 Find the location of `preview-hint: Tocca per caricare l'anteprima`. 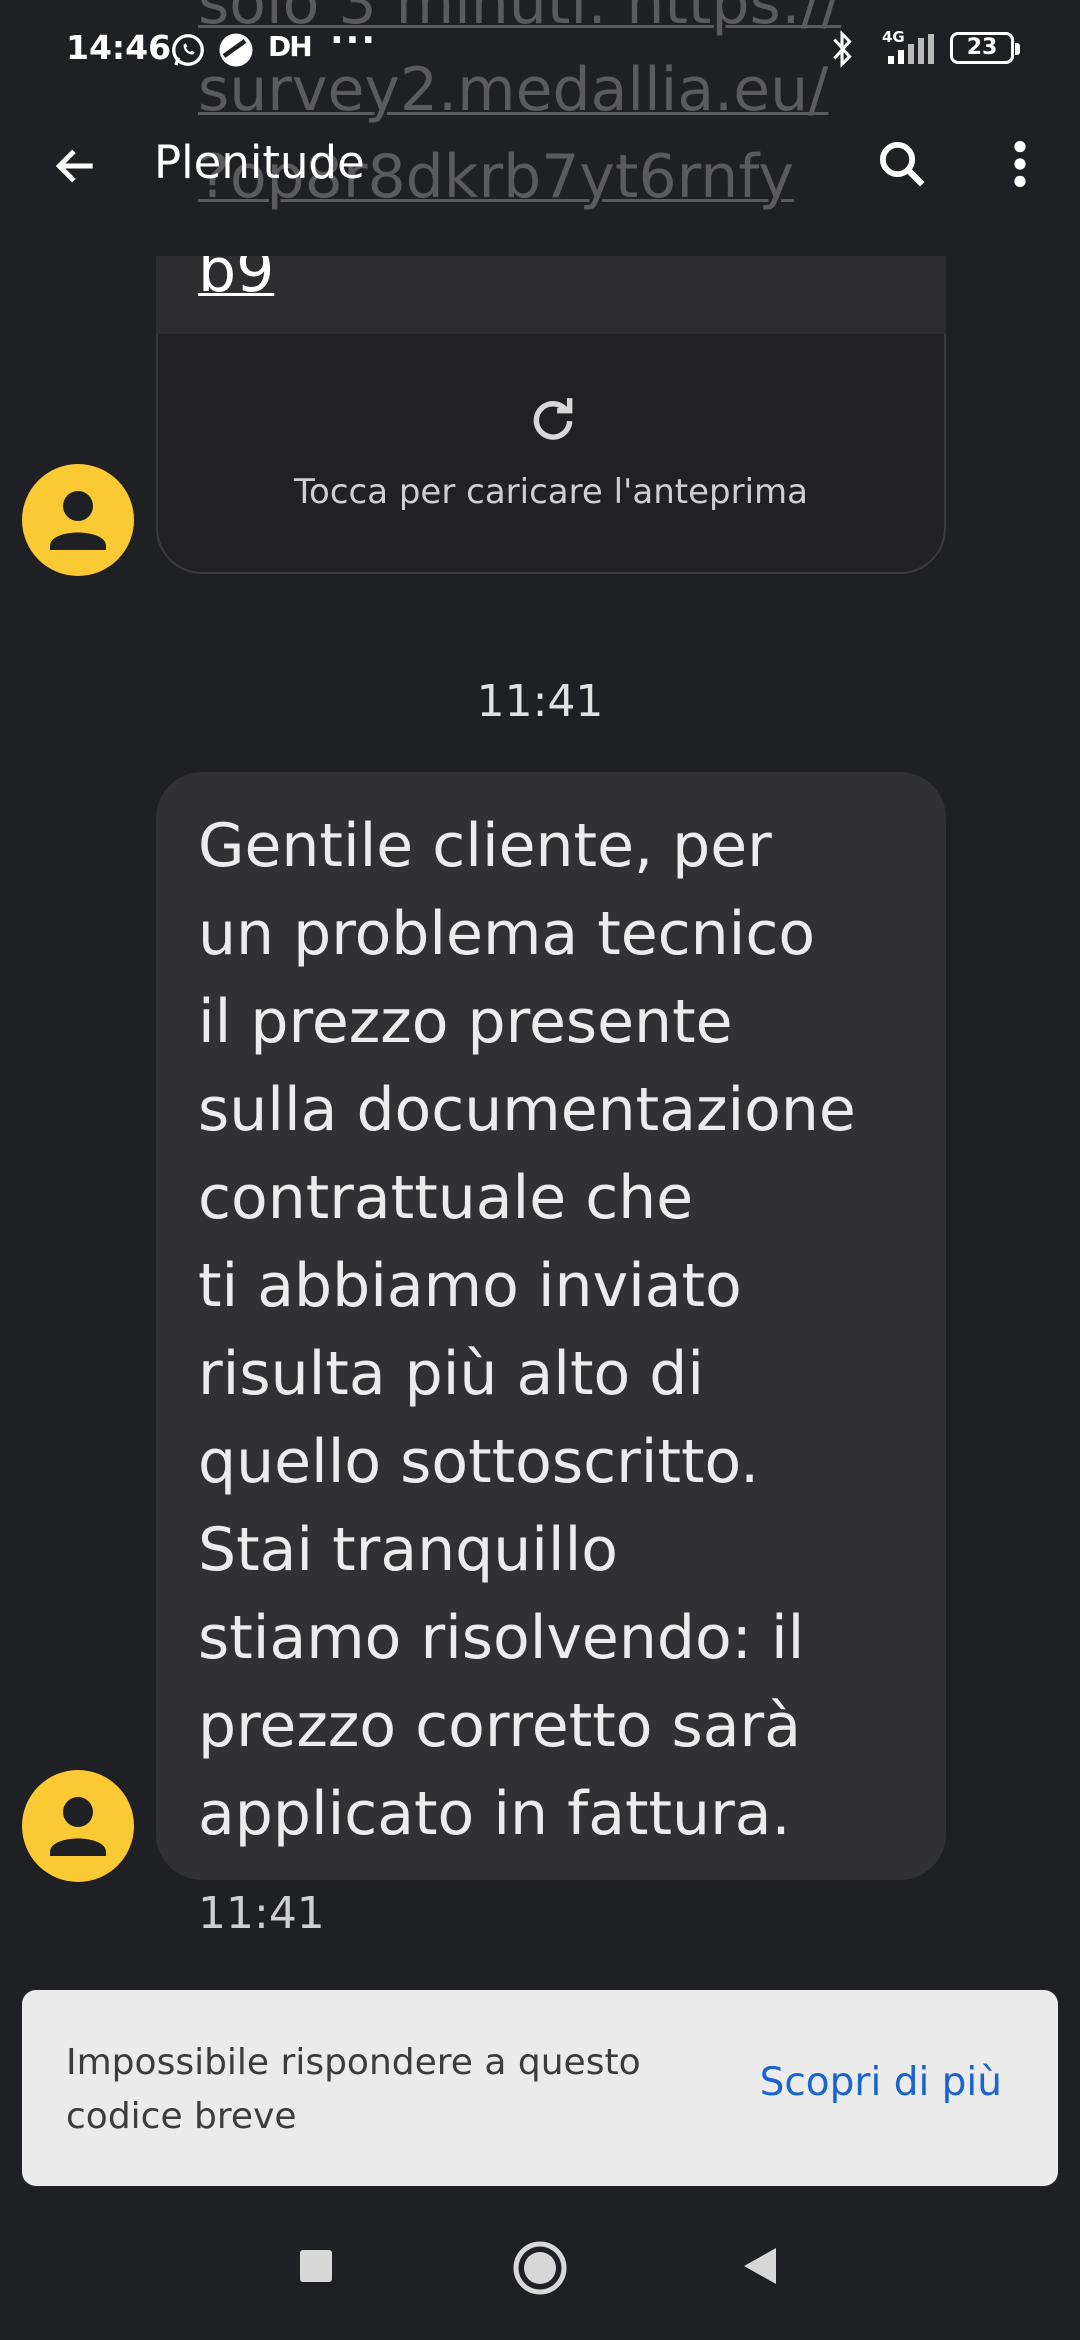

preview-hint: Tocca per caricare l'anteprima is located at coordinates (551, 492).